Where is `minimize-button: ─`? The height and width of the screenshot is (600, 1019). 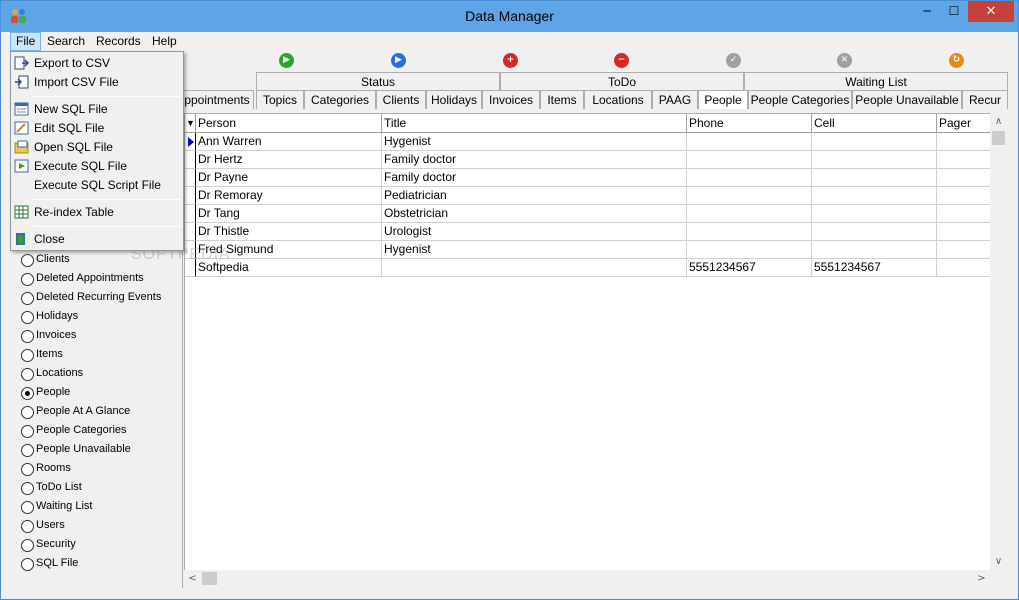 minimize-button: ─ is located at coordinates (927, 11).